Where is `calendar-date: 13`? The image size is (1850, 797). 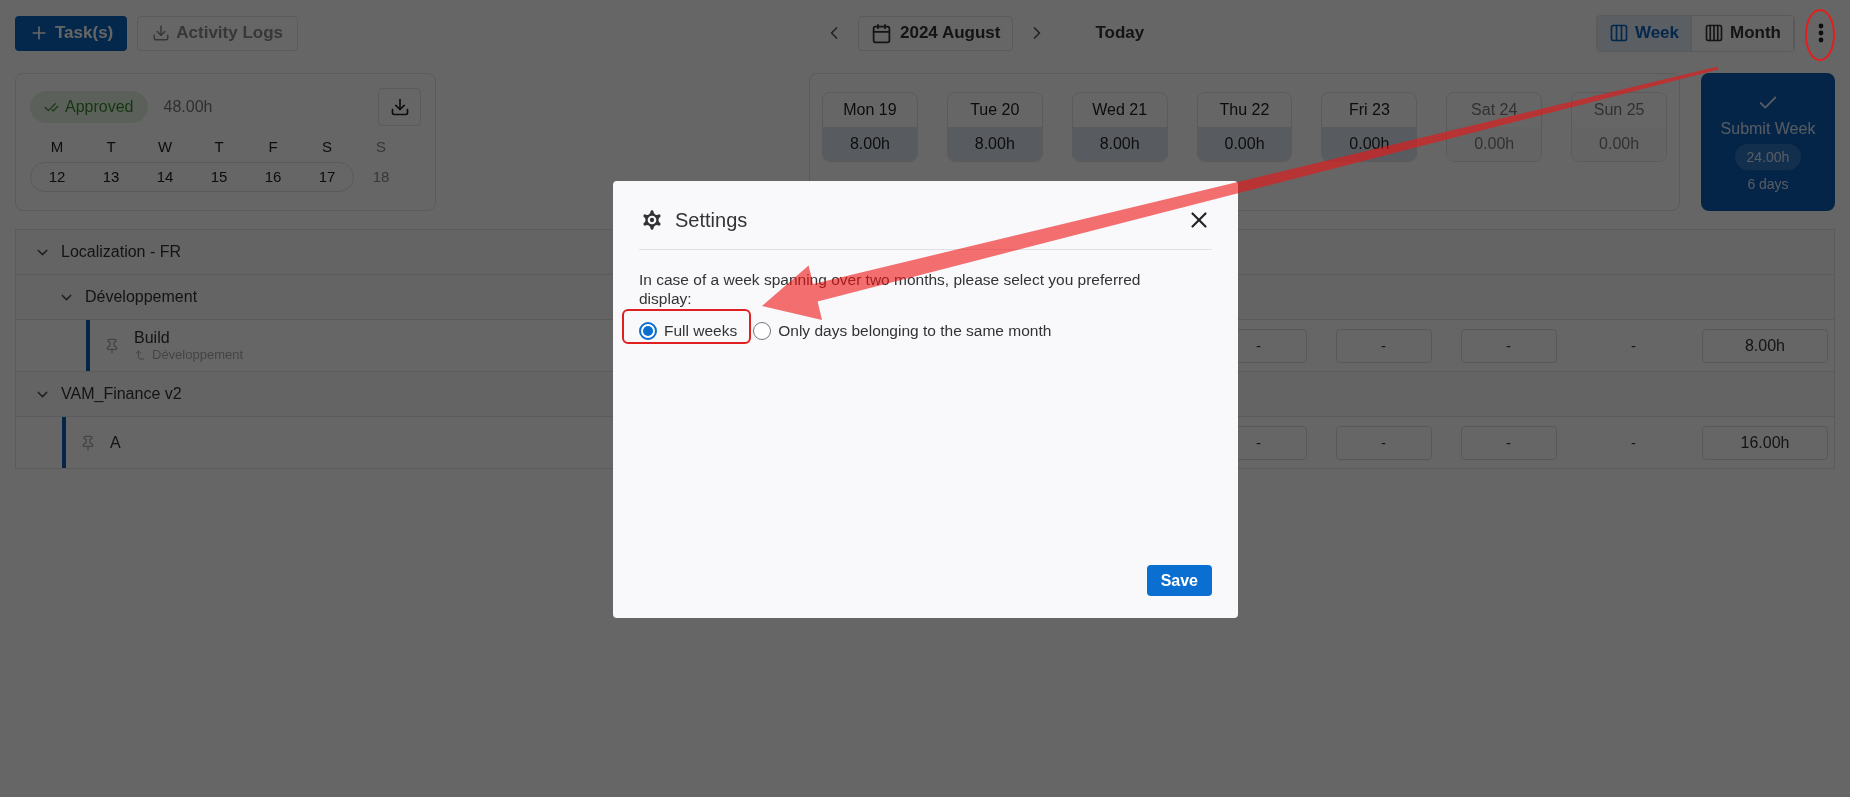 calendar-date: 13 is located at coordinates (111, 177).